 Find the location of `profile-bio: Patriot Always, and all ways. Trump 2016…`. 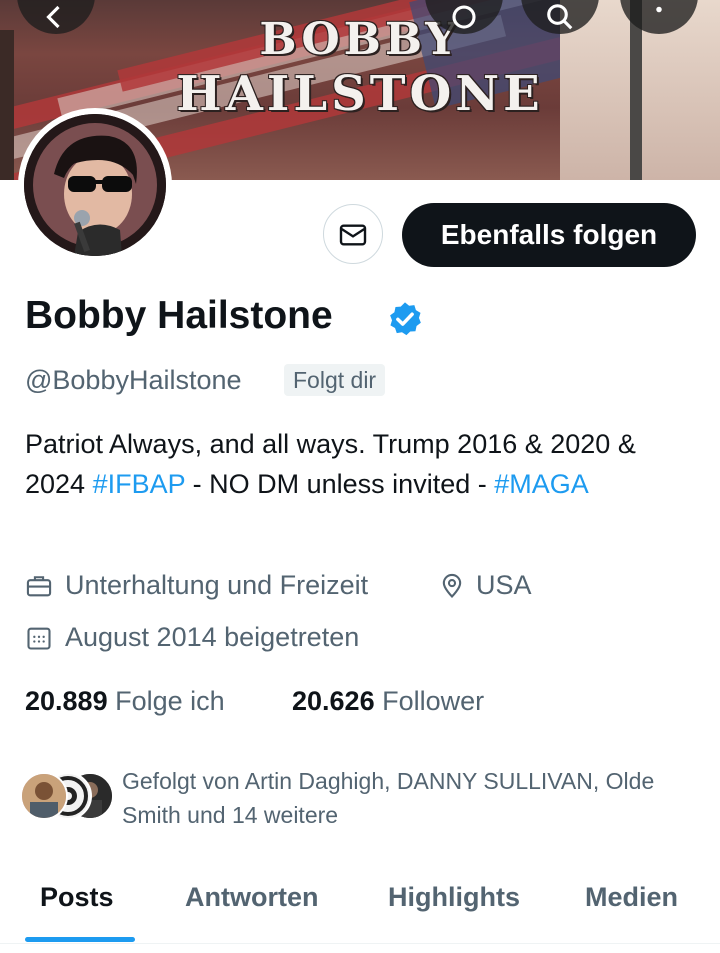

profile-bio: Patriot Always, and all ways. Trump 2016… is located at coordinates (360, 464).